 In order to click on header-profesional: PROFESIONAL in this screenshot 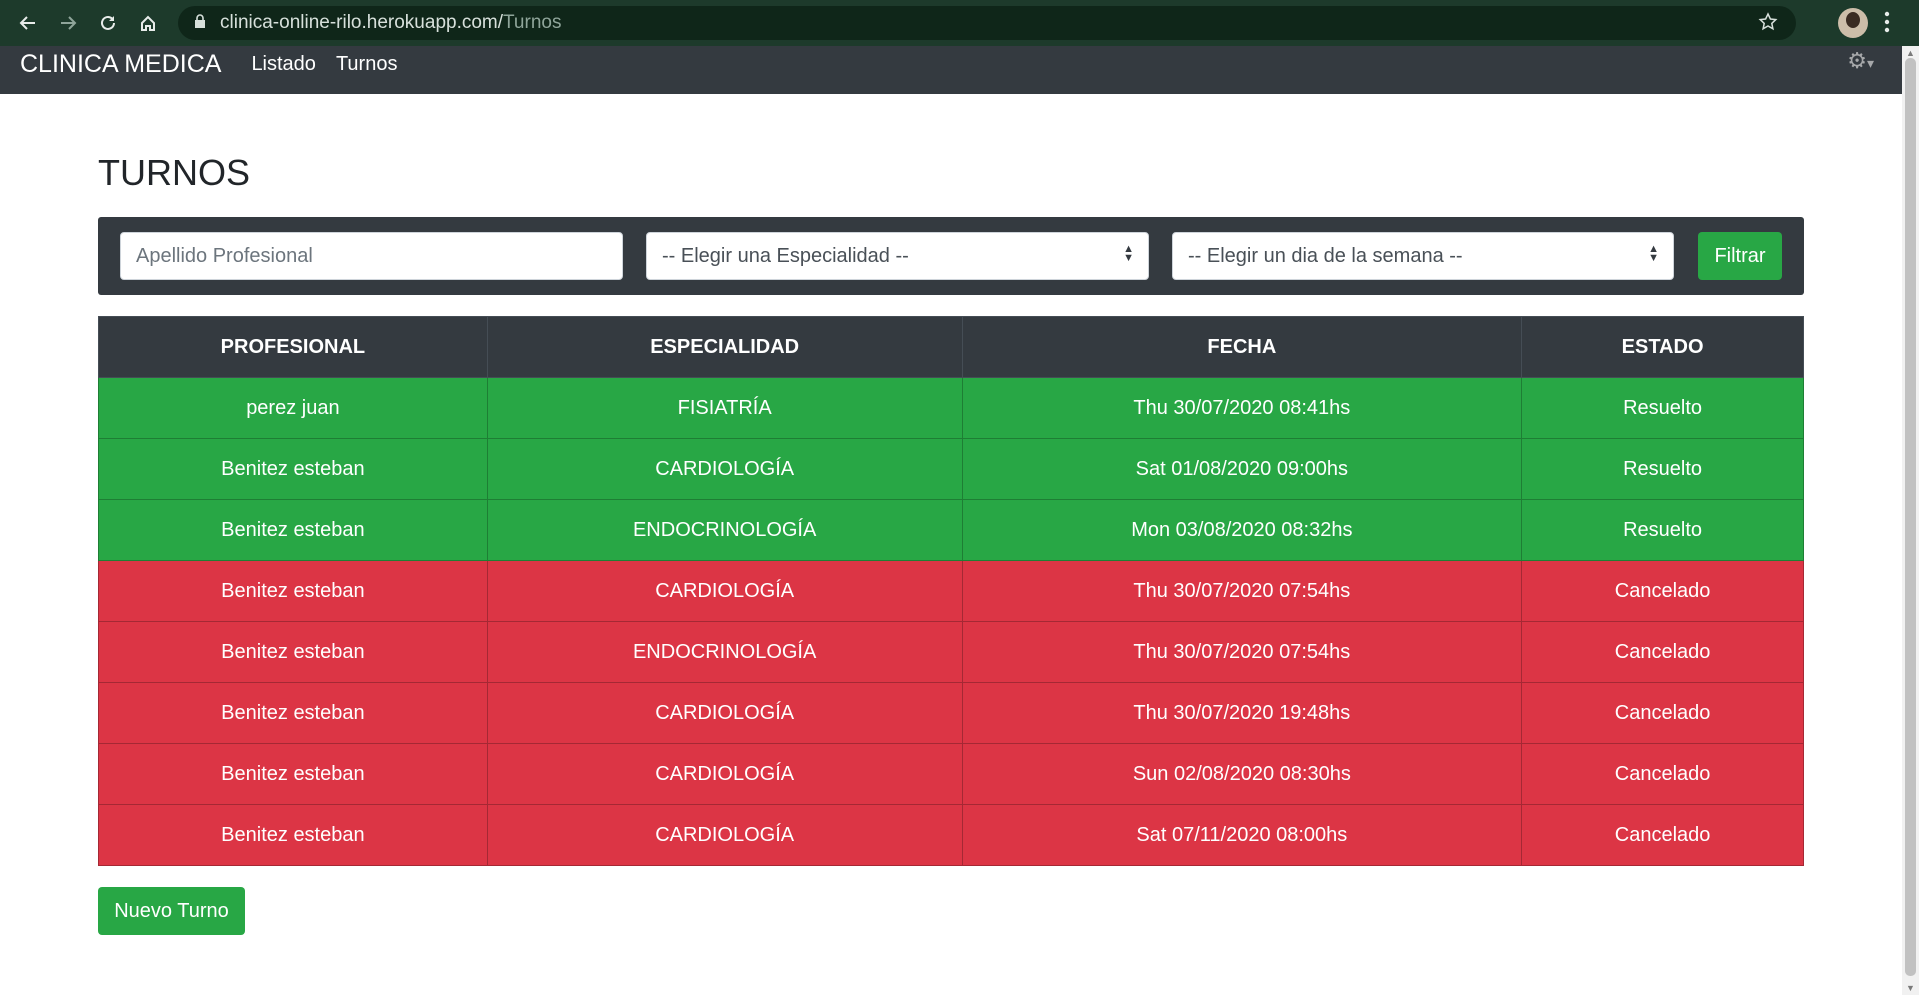, I will do `click(293, 347)`.